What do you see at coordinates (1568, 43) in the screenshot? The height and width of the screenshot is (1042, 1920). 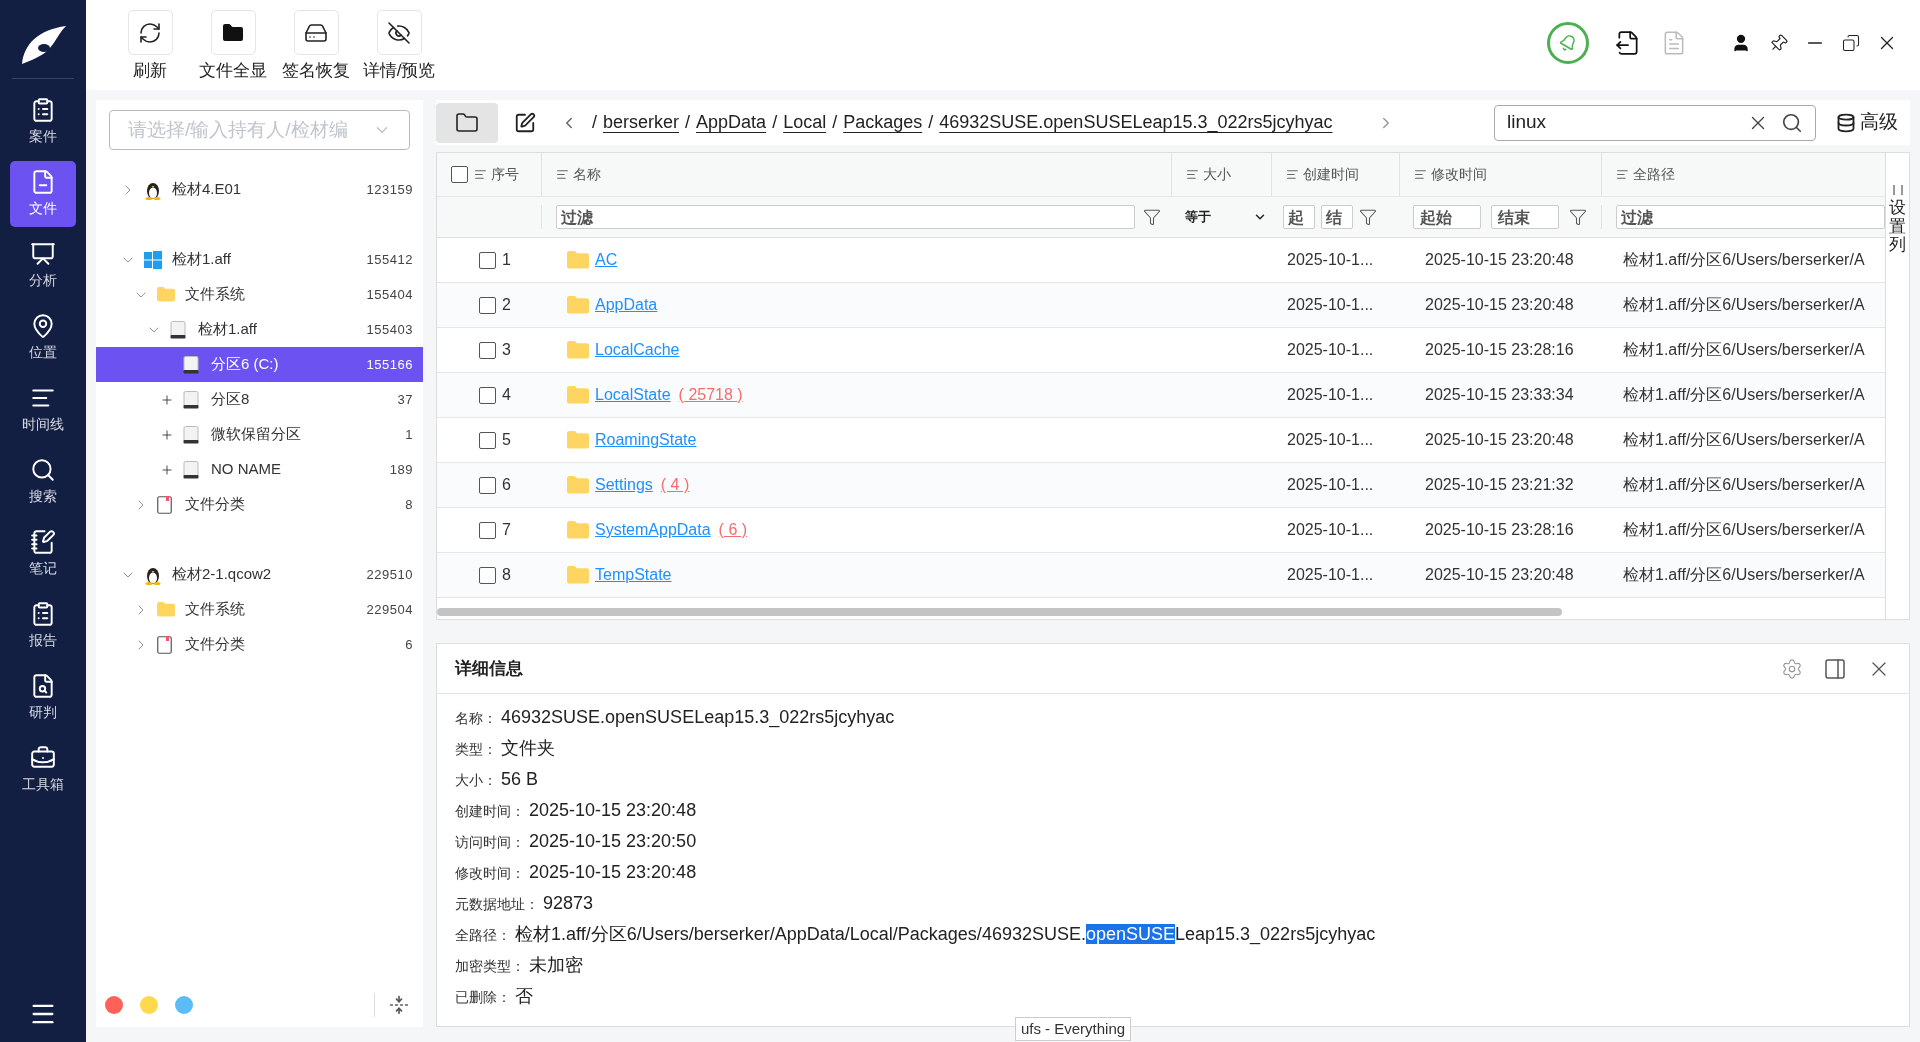 I see `notification-button` at bounding box center [1568, 43].